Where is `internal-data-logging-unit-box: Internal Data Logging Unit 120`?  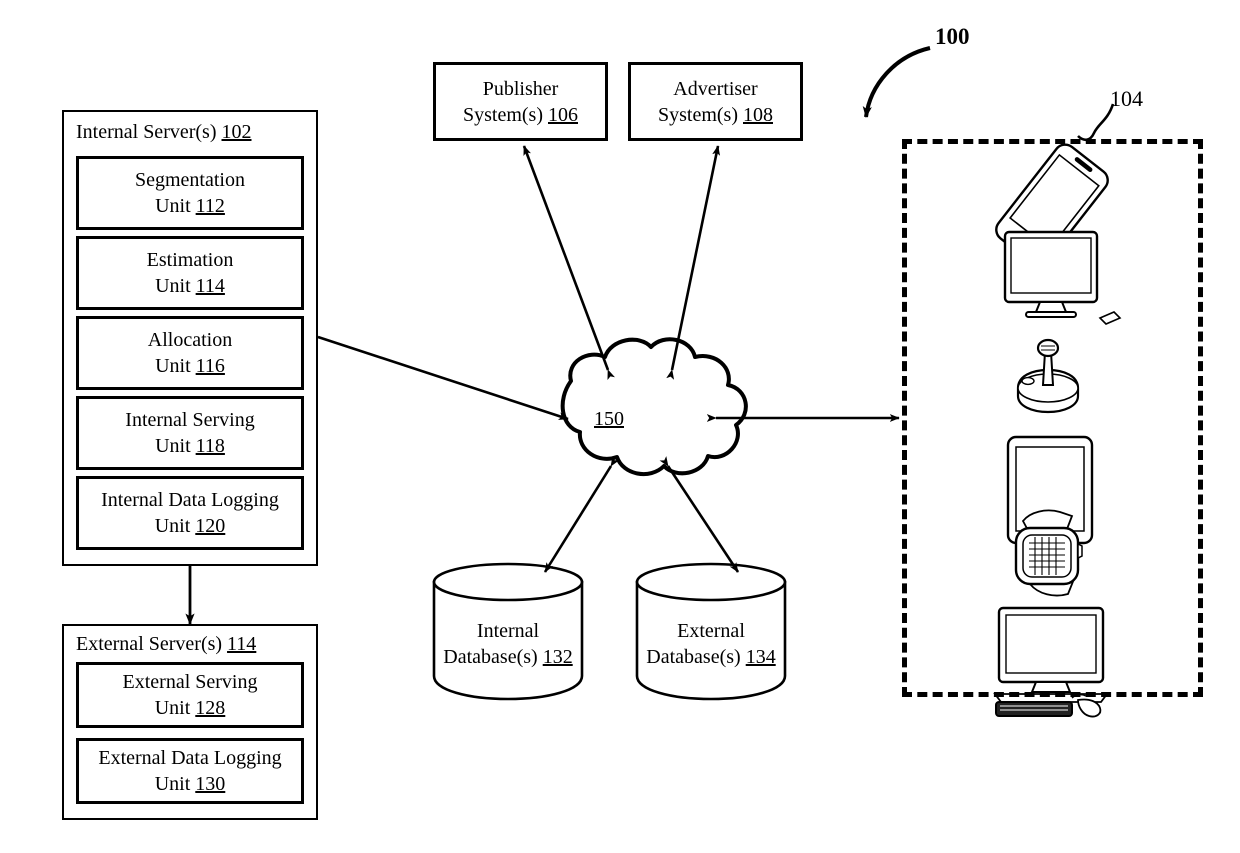 internal-data-logging-unit-box: Internal Data Logging Unit 120 is located at coordinates (190, 513).